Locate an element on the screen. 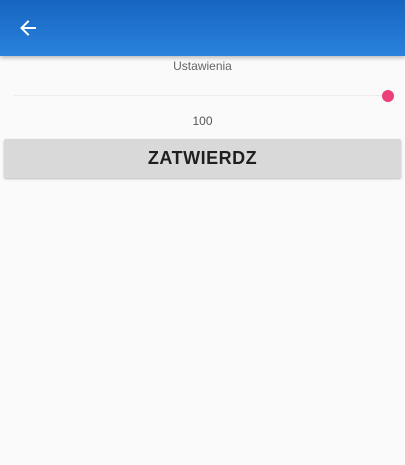 The height and width of the screenshot is (465, 405). slider-track is located at coordinates (201, 95).